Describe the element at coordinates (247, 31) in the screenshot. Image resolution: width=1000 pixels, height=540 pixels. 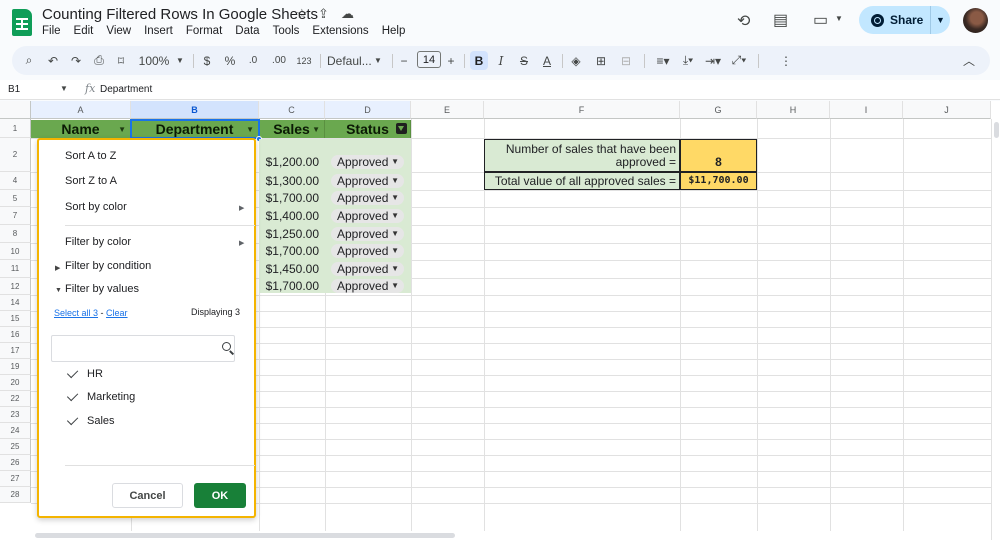
I see `menu-data: Data` at that location.